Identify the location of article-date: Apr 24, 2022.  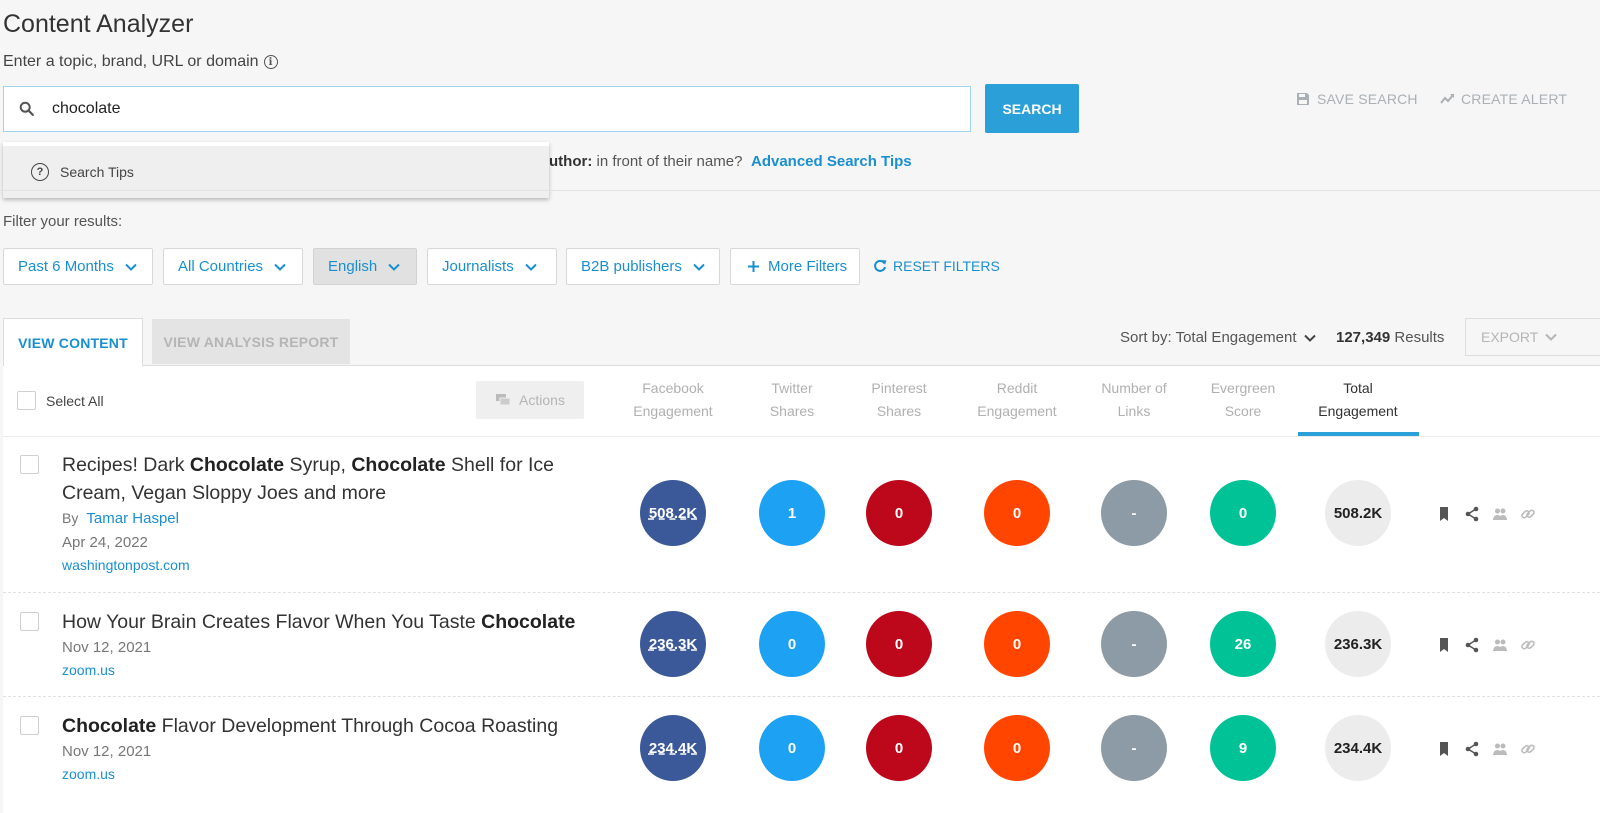
(105, 542).